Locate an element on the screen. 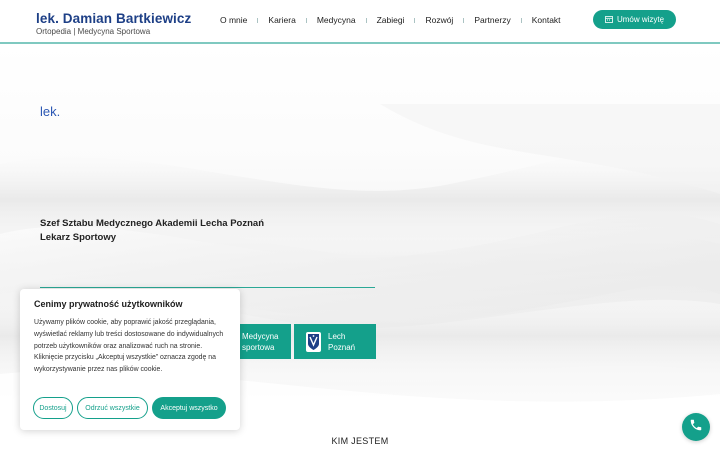 This screenshot has width=720, height=450. tile-label: sportowa is located at coordinates (258, 347).